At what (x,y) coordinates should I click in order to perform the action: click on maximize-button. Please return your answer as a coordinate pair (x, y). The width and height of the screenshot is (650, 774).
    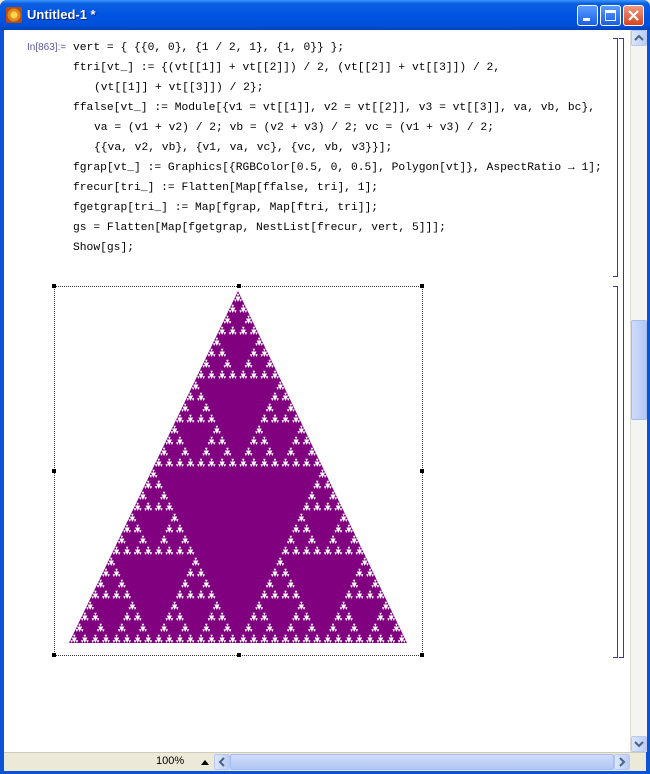
    Looking at the image, I should click on (610, 15).